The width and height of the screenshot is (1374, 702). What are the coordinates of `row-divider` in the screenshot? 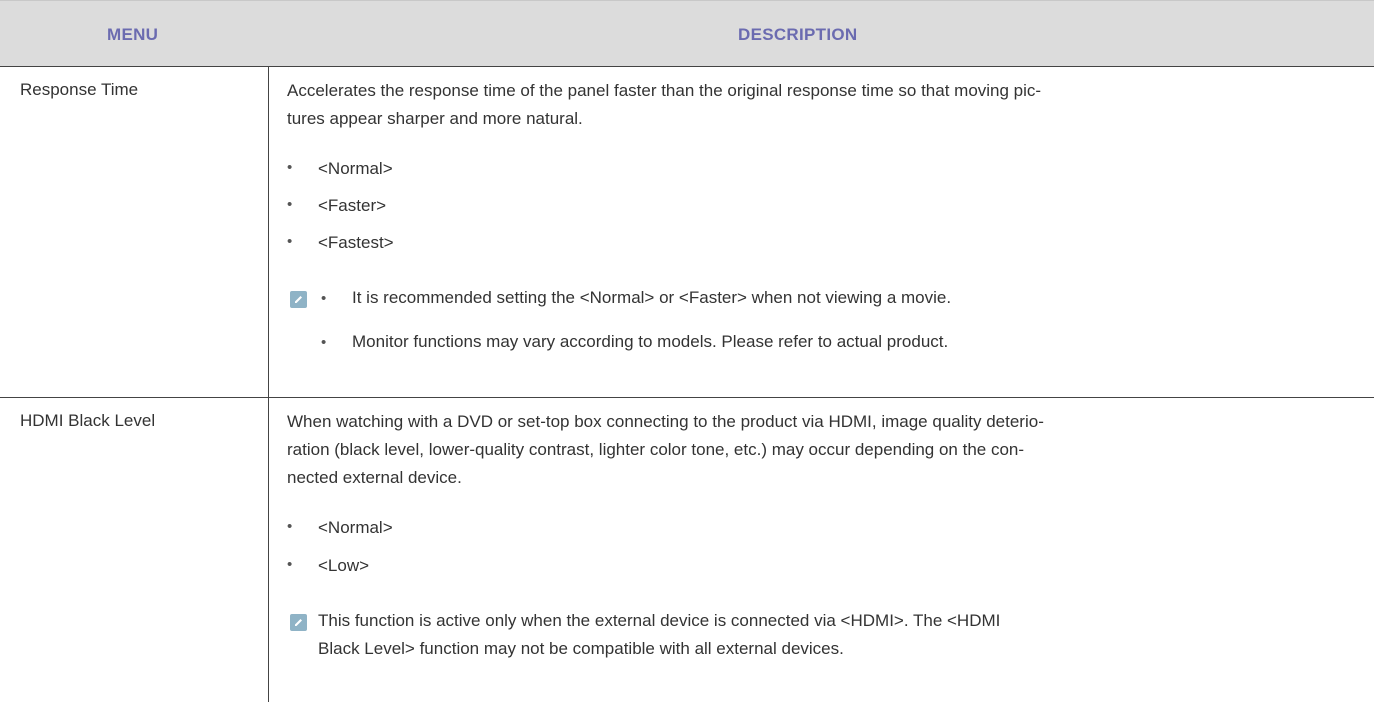 It's located at (687, 397).